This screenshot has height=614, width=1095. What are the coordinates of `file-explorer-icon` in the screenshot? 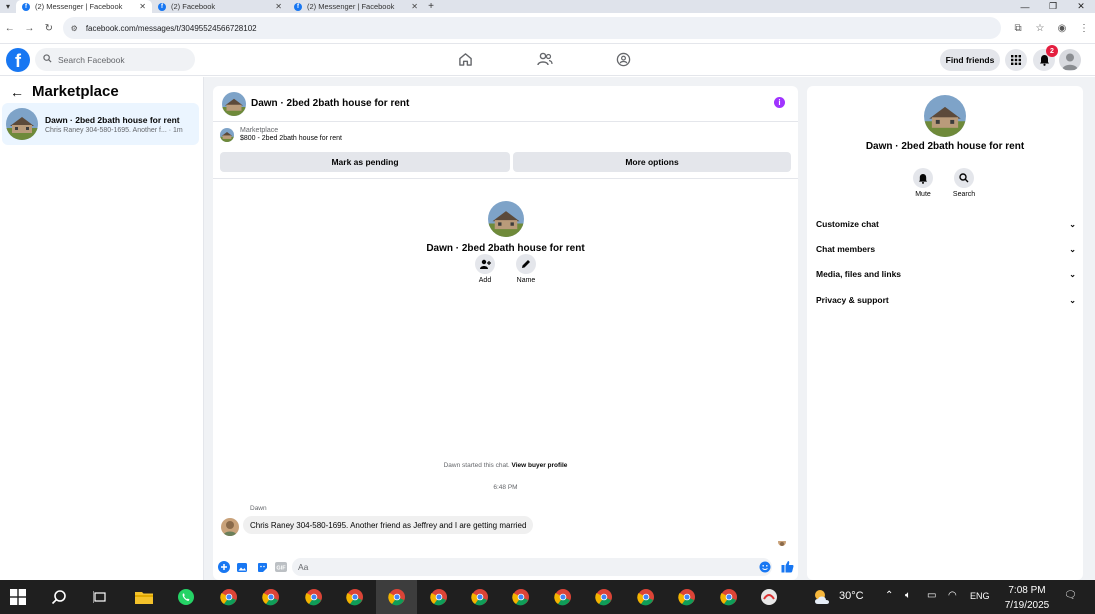 It's located at (144, 597).